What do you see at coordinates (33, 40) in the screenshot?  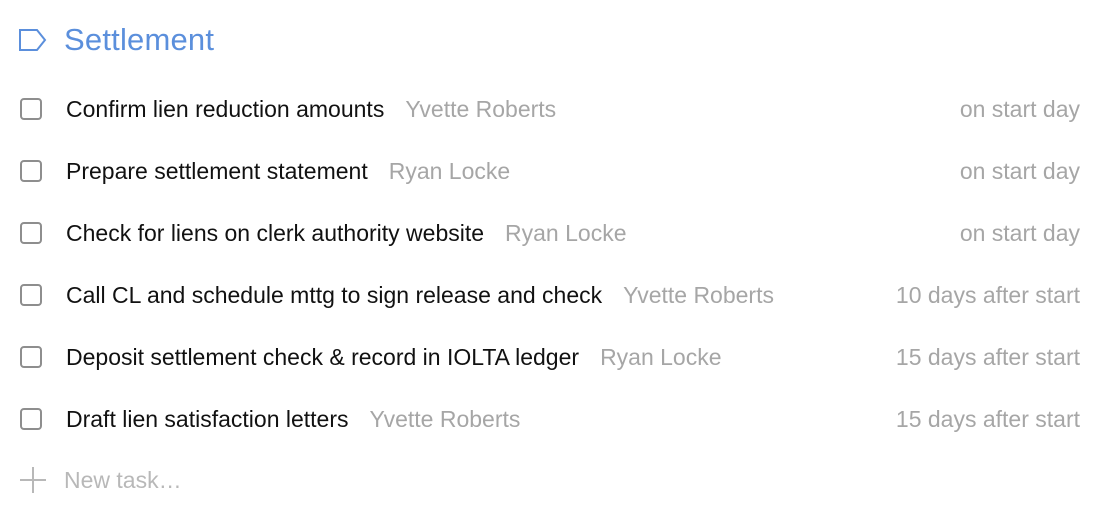 I see `tag-icon` at bounding box center [33, 40].